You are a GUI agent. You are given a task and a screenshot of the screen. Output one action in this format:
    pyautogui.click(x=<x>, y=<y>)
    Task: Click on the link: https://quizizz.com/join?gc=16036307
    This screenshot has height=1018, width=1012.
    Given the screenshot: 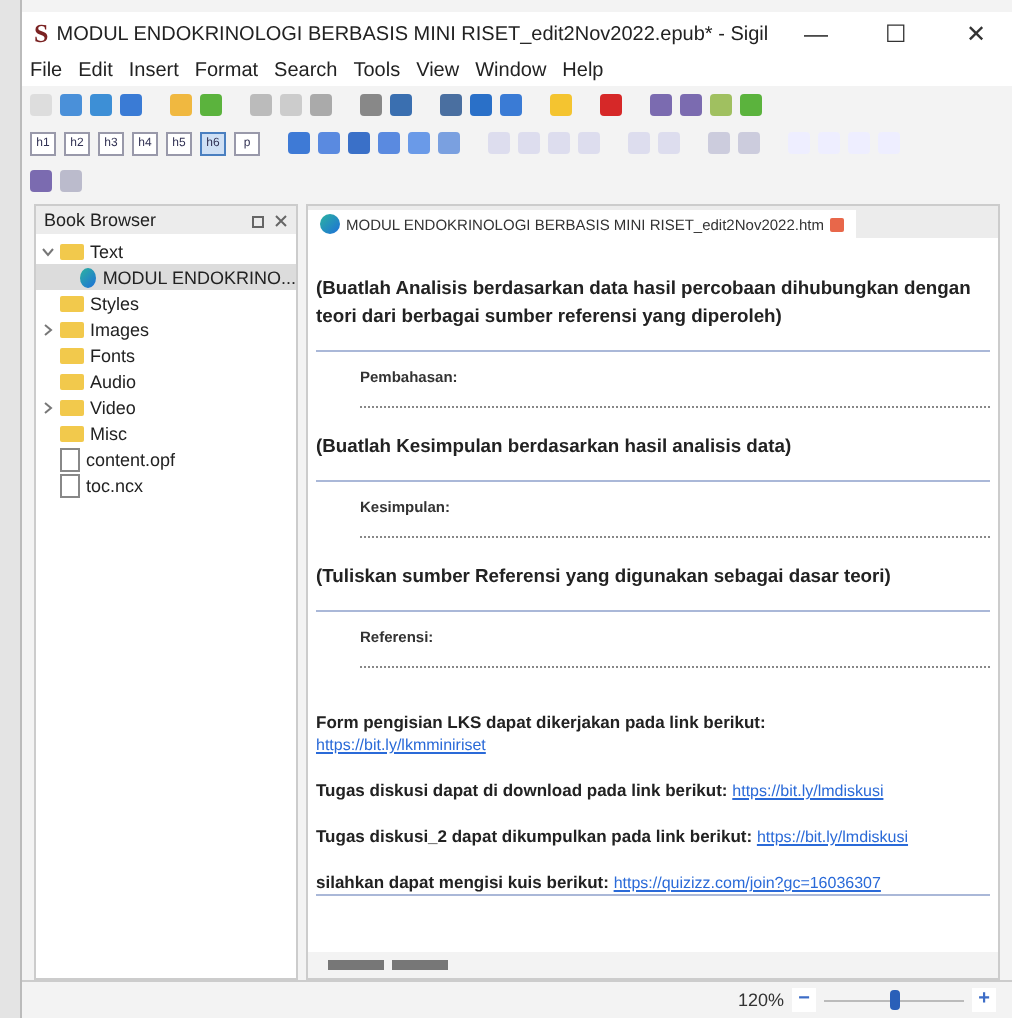 What is the action you would take?
    pyautogui.click(x=747, y=883)
    